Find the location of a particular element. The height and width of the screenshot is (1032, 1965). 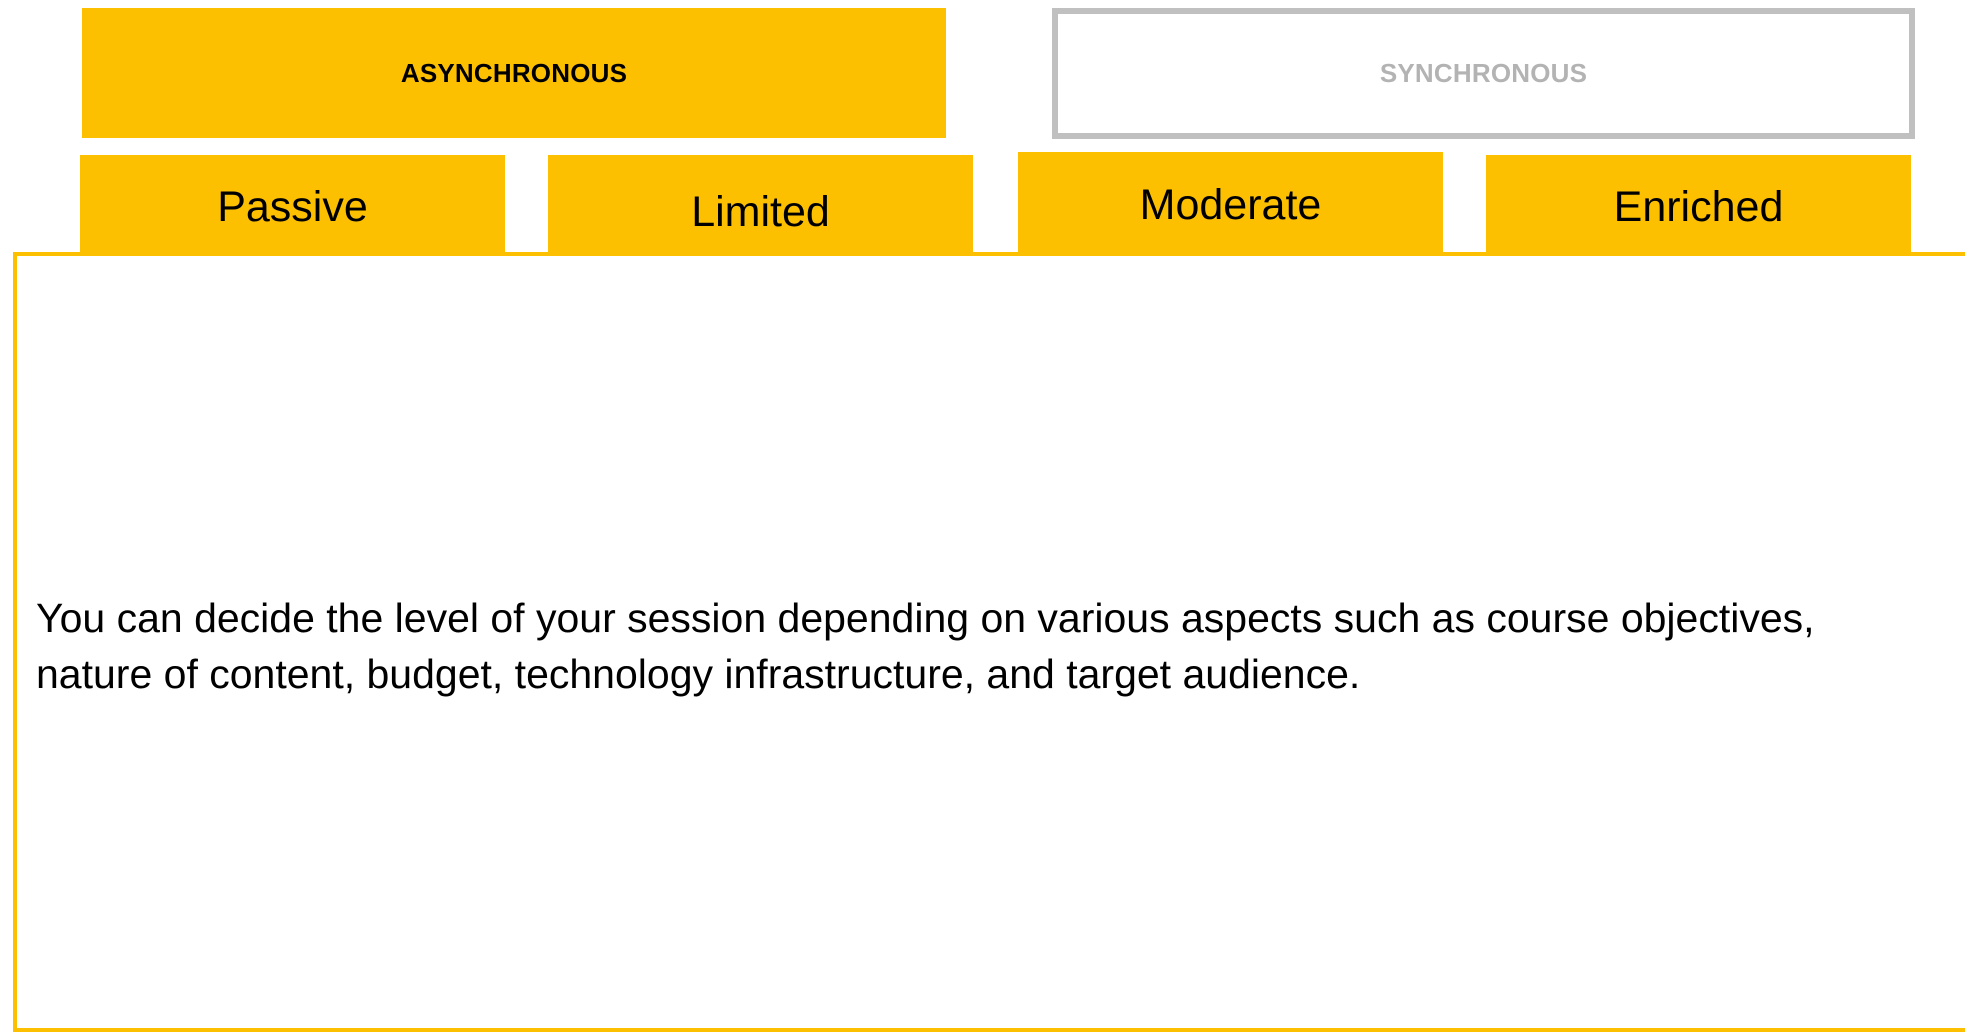

tab-limited-label: Limited is located at coordinates (760, 211).